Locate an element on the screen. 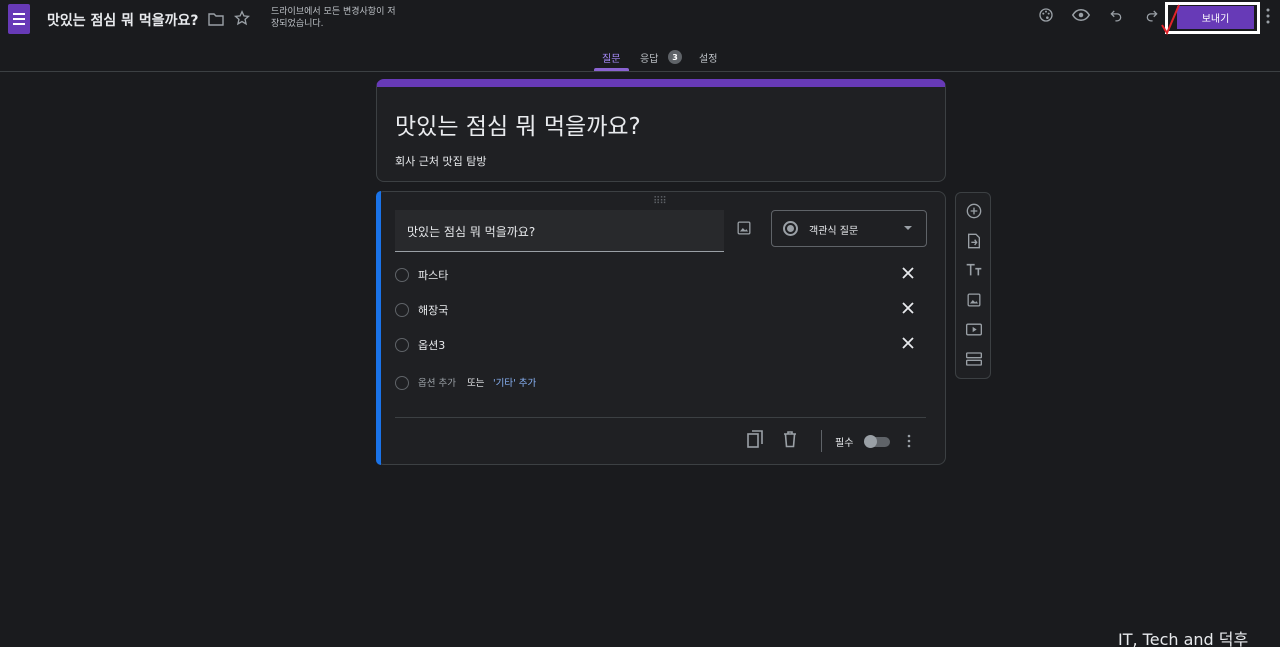 Image resolution: width=1280 pixels, height=647 pixels. add-other-link: '기타' 추가 is located at coordinates (514, 382).